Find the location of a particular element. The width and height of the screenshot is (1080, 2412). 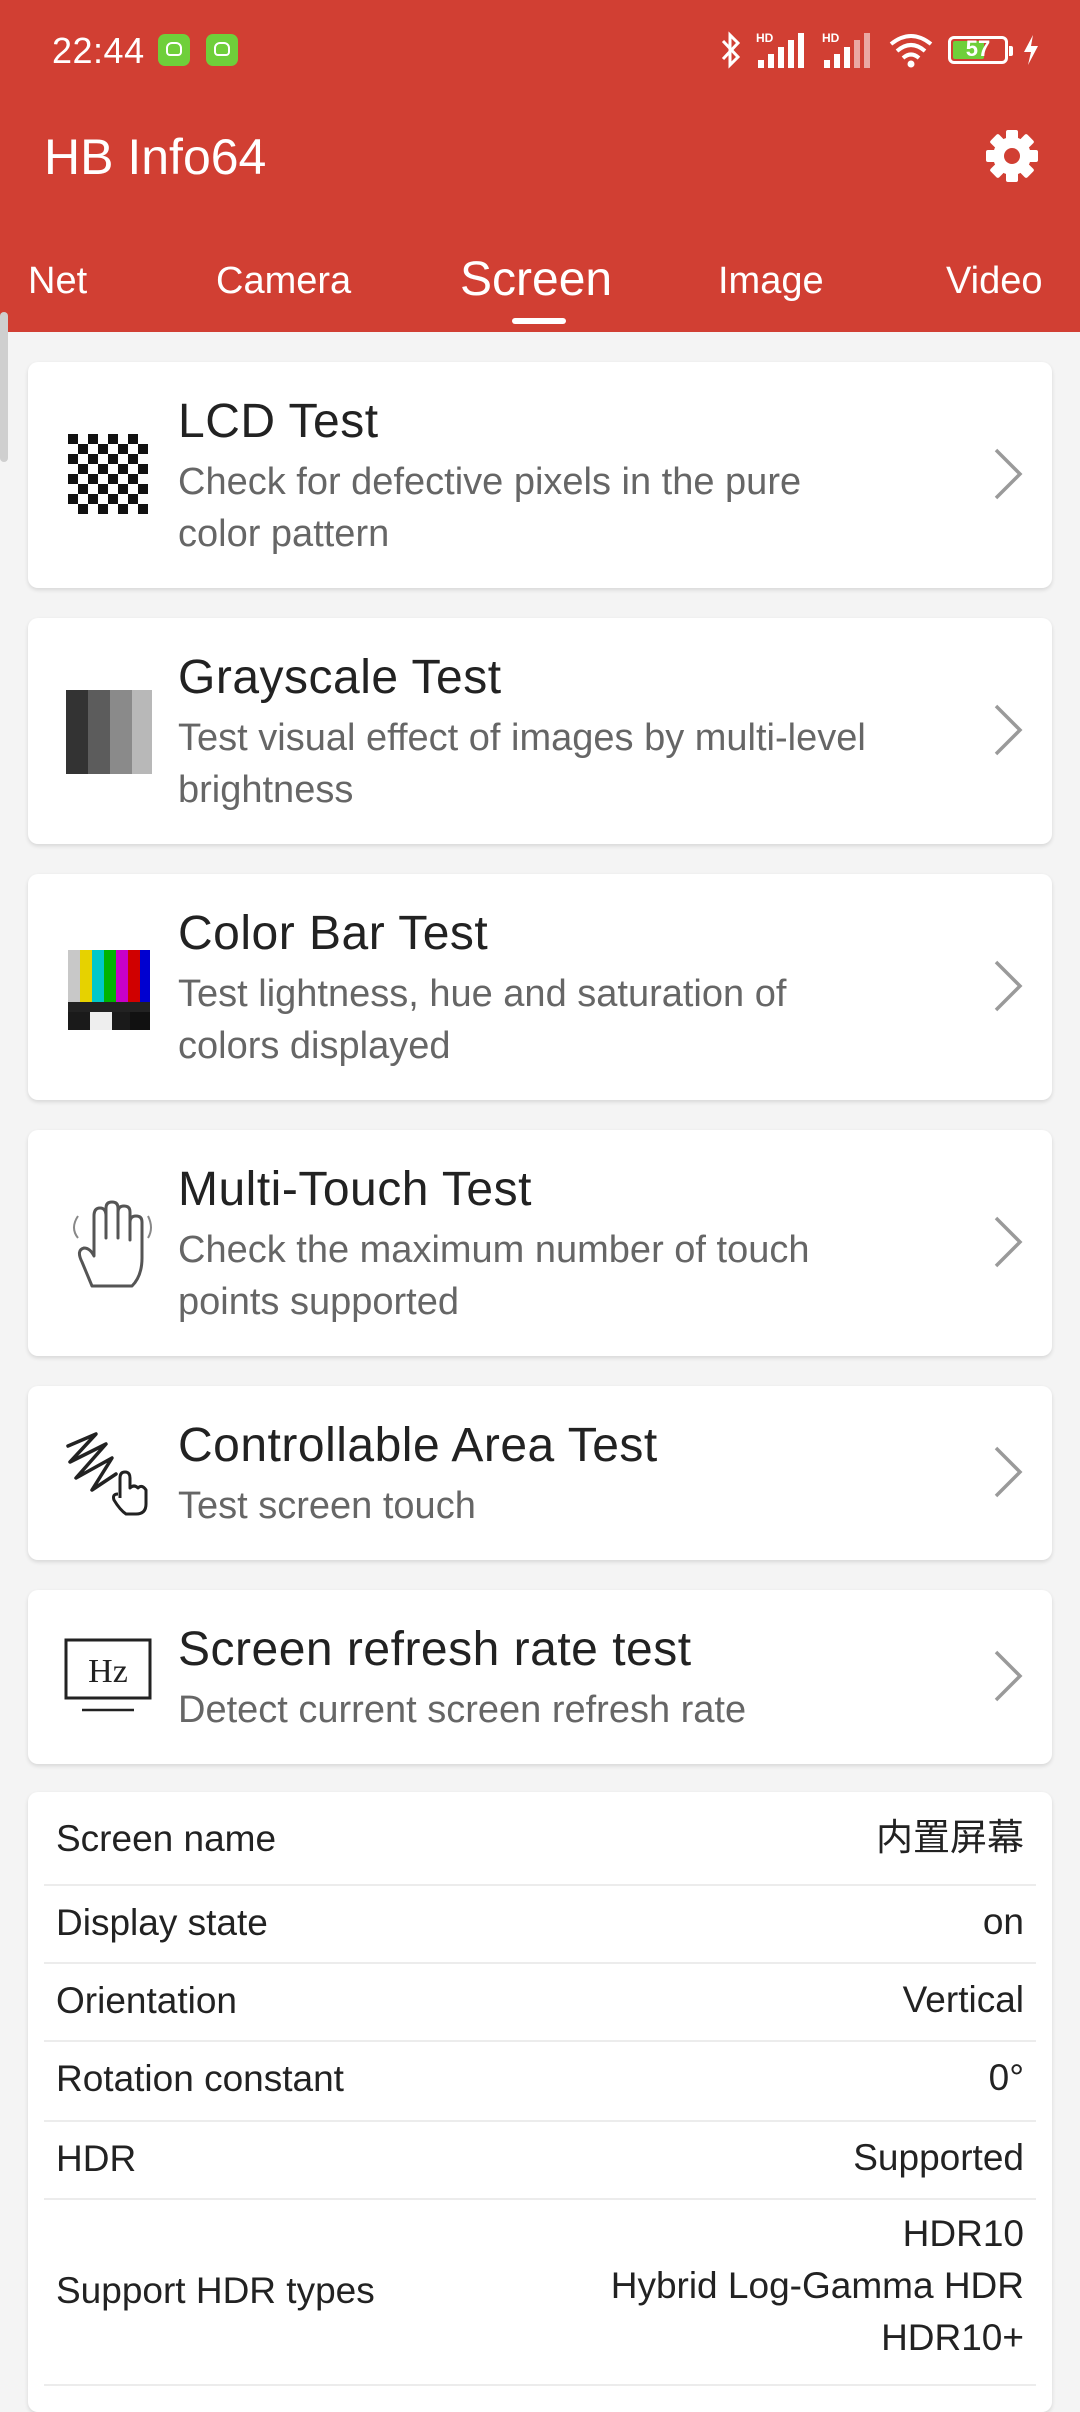

info-row-rotation-constant: Rotation constant 0° is located at coordinates (540, 2081).